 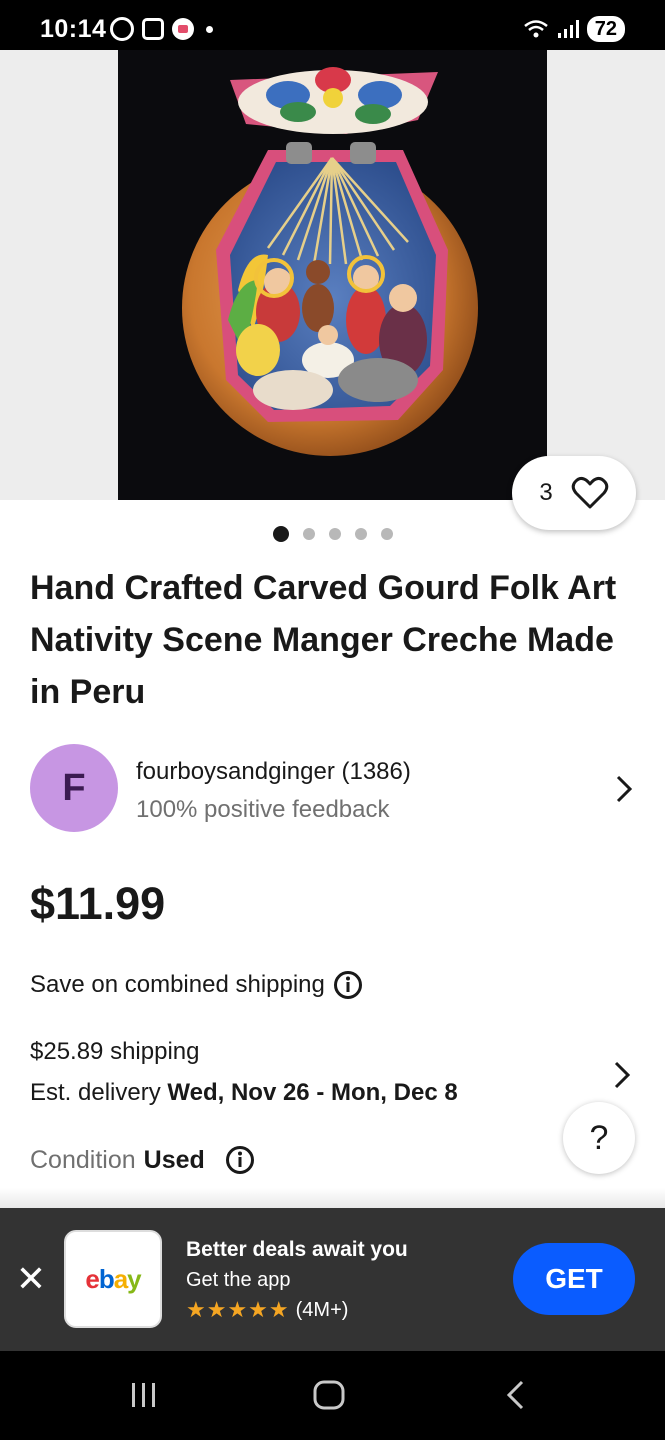 What do you see at coordinates (240, 1160) in the screenshot?
I see `condition-info-icon` at bounding box center [240, 1160].